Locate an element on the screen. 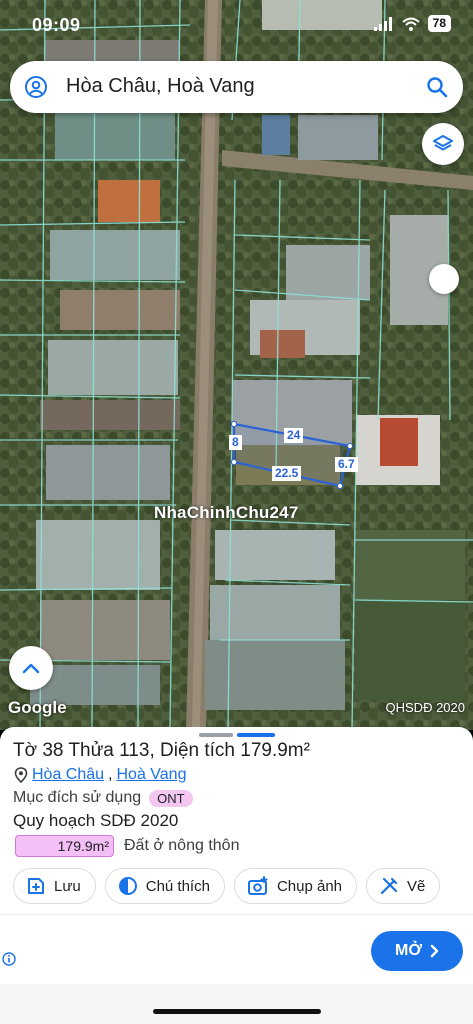  wifi-icon is located at coordinates (410, 24).